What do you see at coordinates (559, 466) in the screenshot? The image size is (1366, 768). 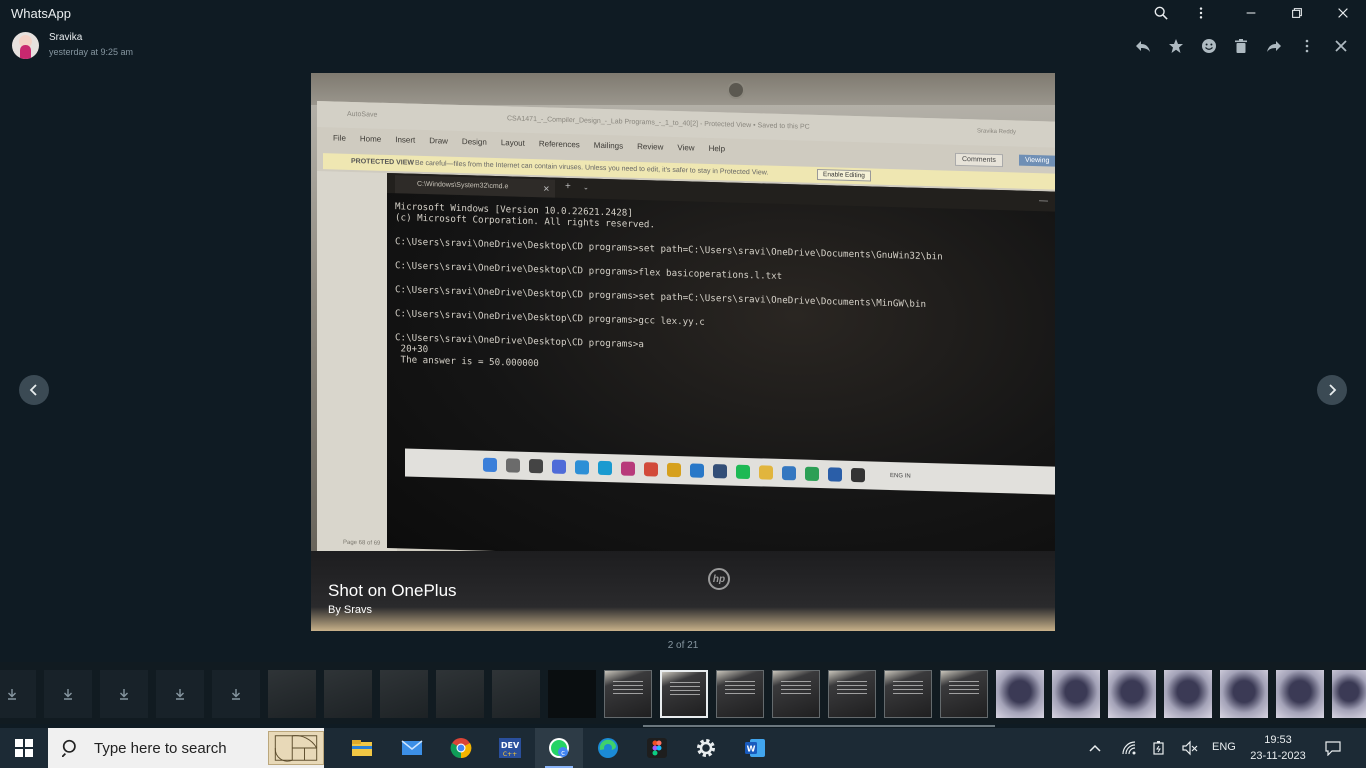 I see `chat-icon` at bounding box center [559, 466].